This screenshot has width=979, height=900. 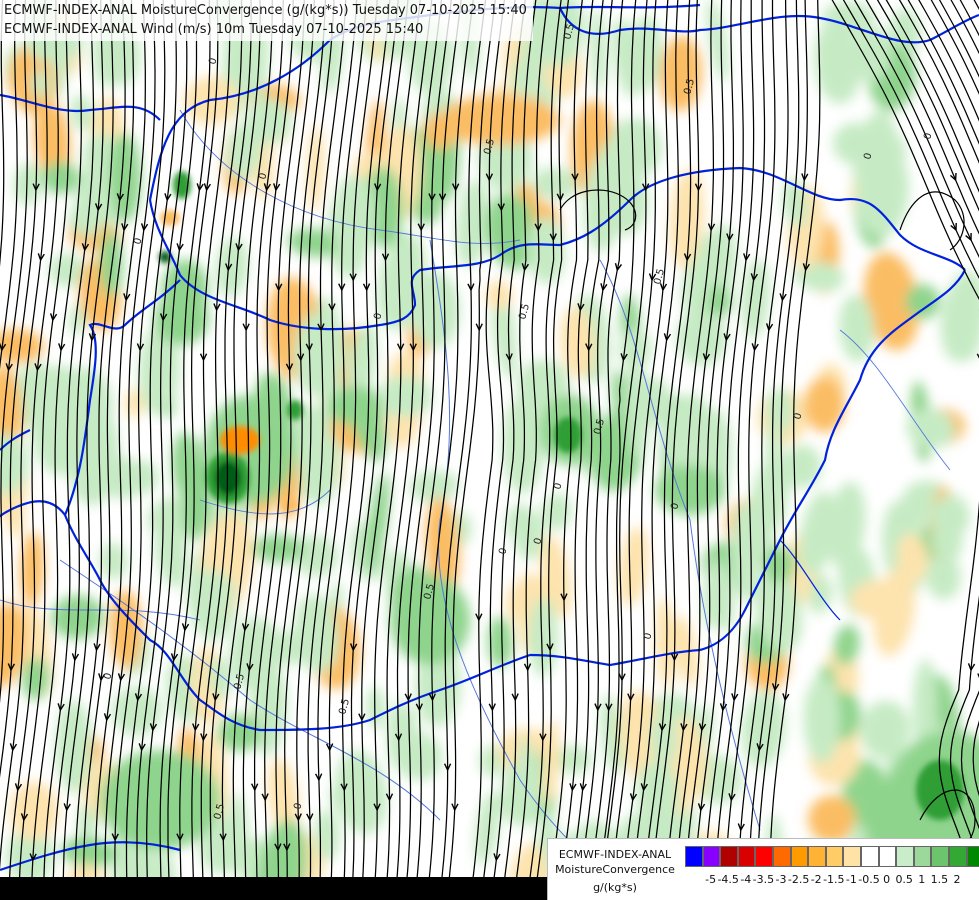 What do you see at coordinates (851, 879) in the screenshot?
I see `legend-tick-label: -1` at bounding box center [851, 879].